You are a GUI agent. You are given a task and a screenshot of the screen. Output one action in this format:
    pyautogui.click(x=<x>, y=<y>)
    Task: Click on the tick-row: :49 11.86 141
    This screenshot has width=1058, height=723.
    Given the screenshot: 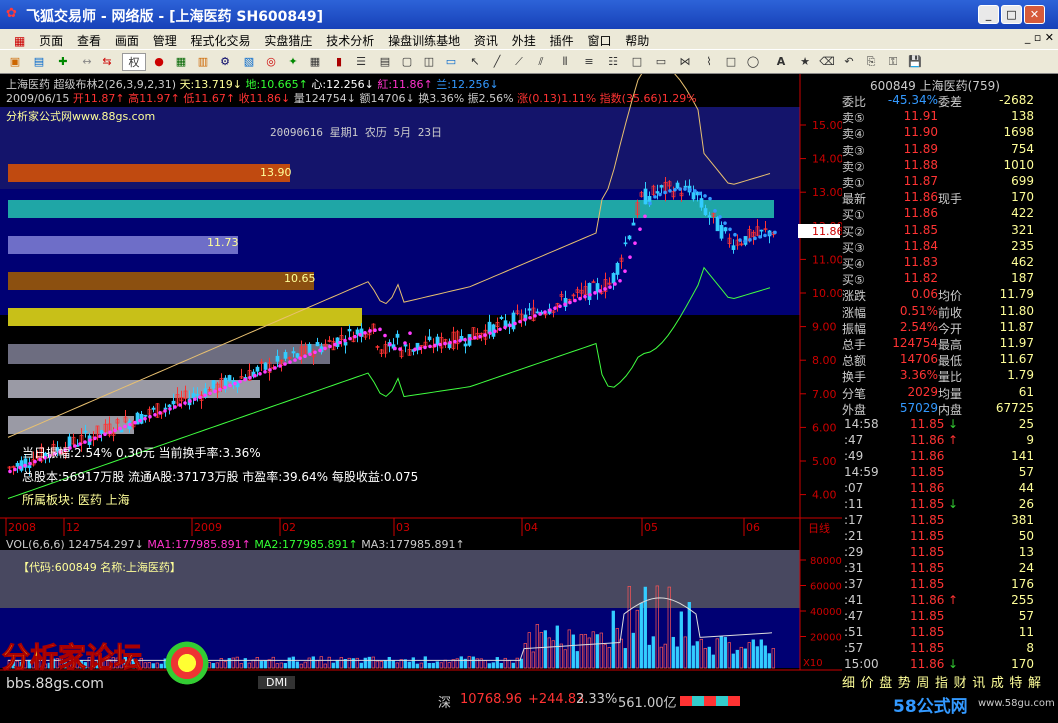 What is the action you would take?
    pyautogui.click(x=942, y=457)
    